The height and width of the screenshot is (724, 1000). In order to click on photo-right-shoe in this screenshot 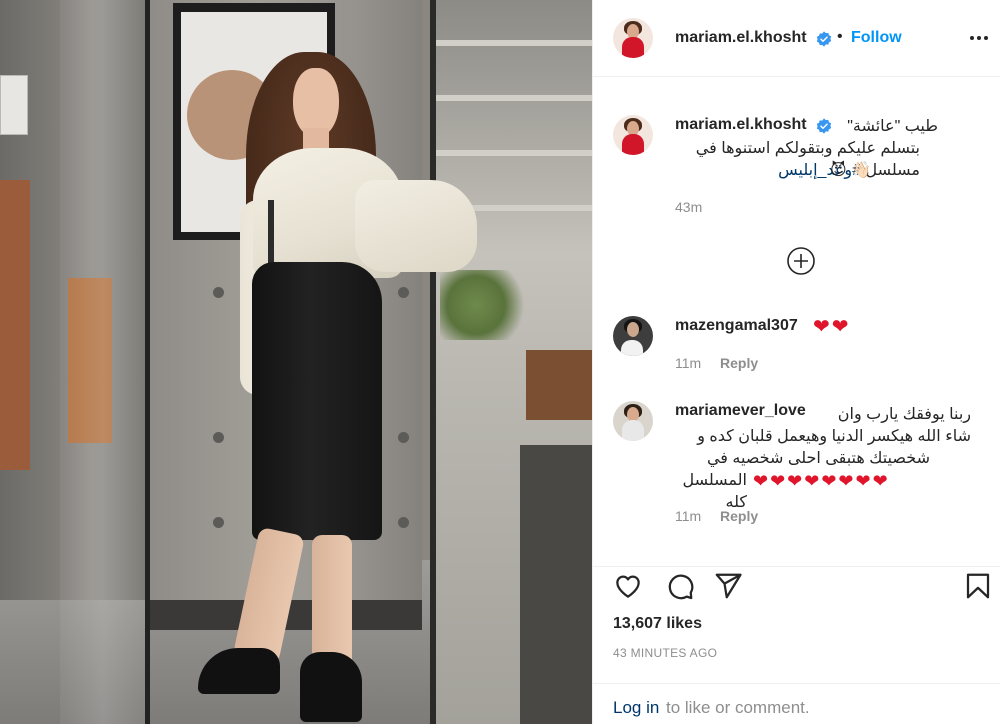, I will do `click(331, 687)`.